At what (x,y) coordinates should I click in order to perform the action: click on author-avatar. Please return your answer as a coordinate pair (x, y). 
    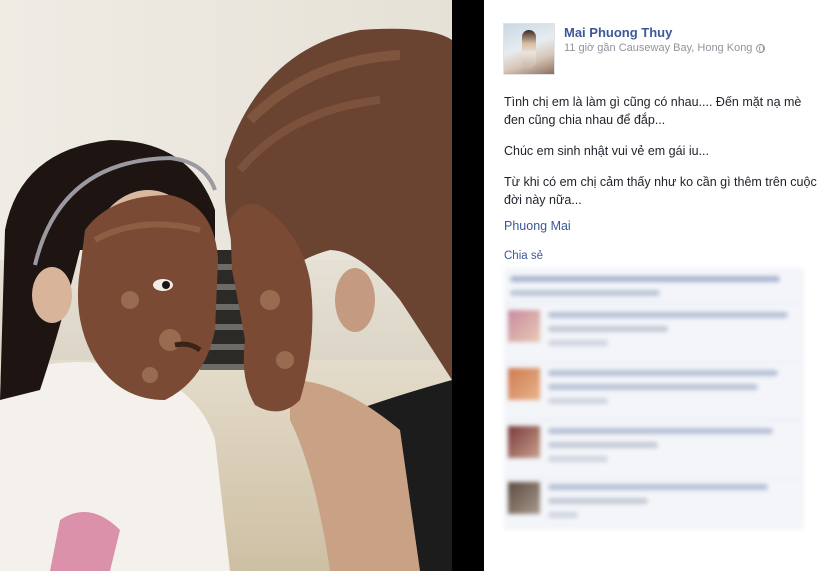
    Looking at the image, I should click on (529, 49).